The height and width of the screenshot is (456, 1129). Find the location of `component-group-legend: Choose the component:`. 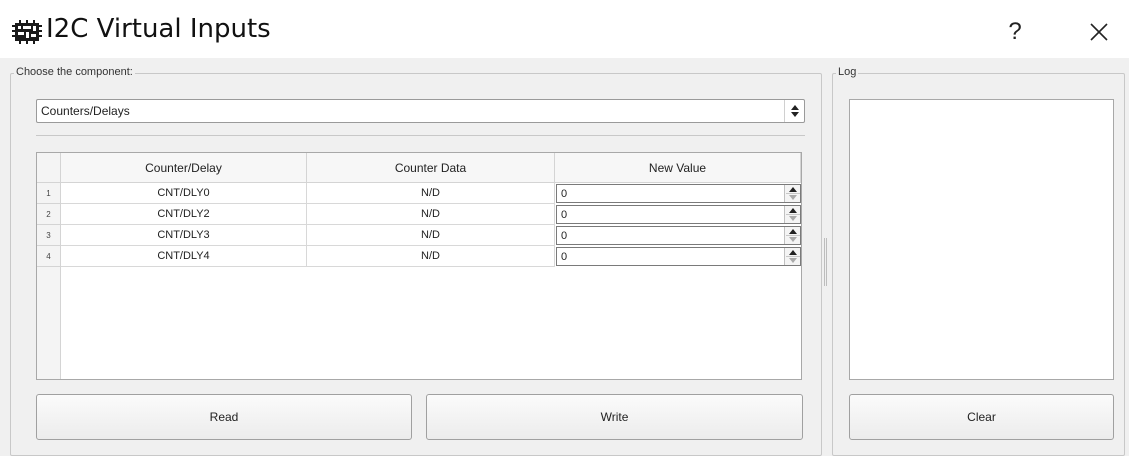

component-group-legend: Choose the component: is located at coordinates (74, 72).